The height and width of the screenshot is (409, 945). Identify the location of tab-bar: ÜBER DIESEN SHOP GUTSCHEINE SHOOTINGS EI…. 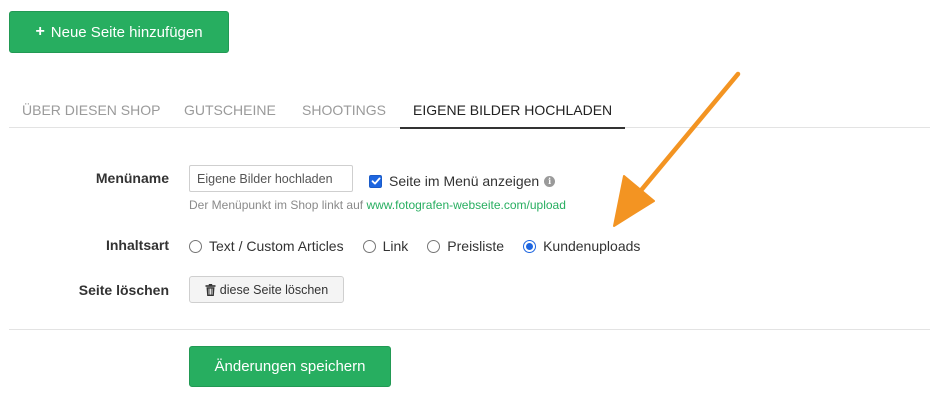
(469, 110).